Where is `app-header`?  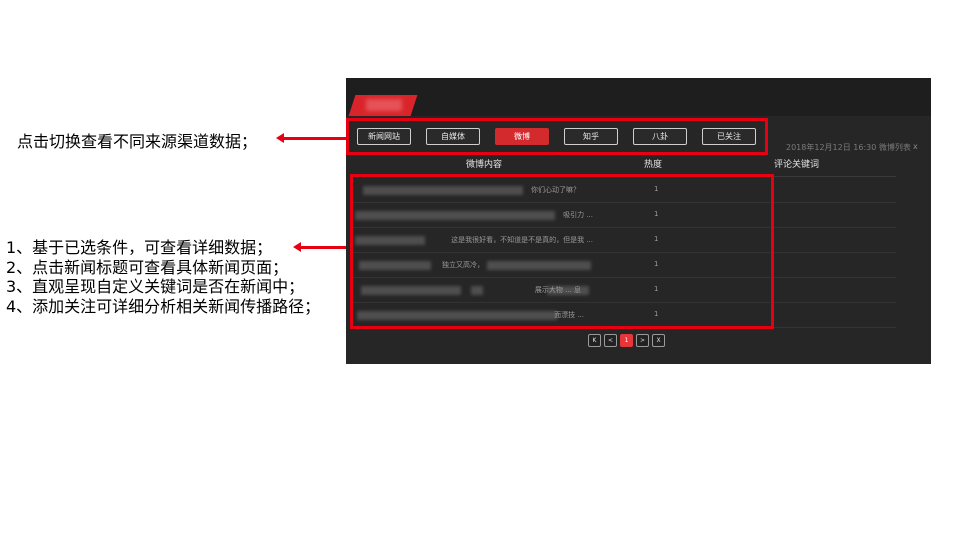 app-header is located at coordinates (638, 97).